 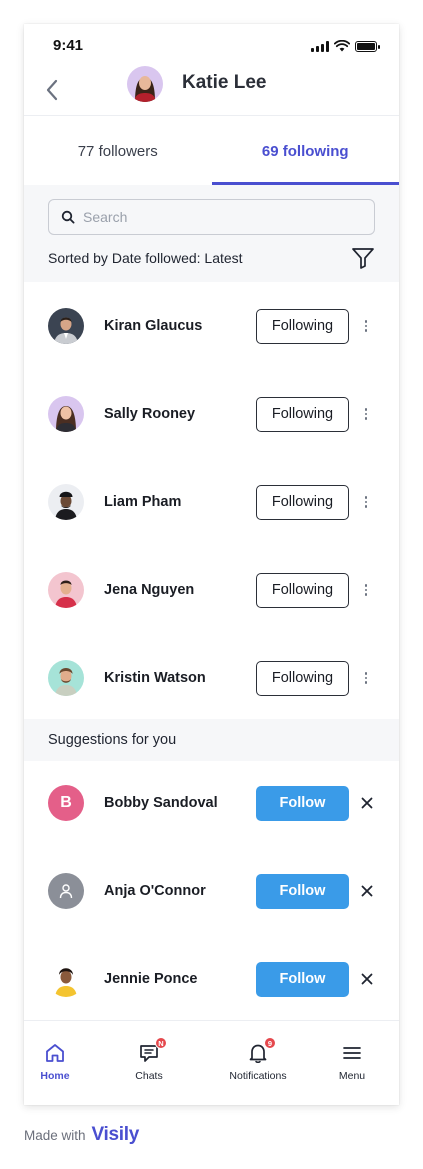 I want to click on nav-chats: N Chats, so click(x=149, y=1059).